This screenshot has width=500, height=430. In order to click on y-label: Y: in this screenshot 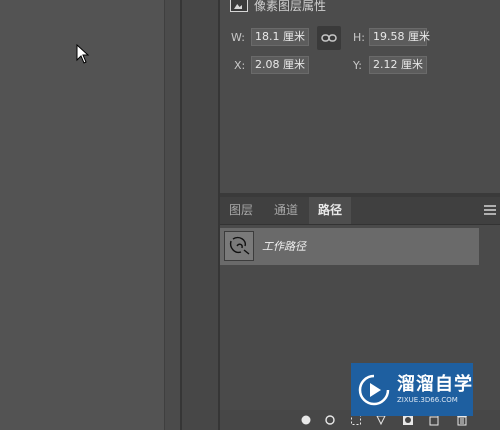, I will do `click(357, 65)`.